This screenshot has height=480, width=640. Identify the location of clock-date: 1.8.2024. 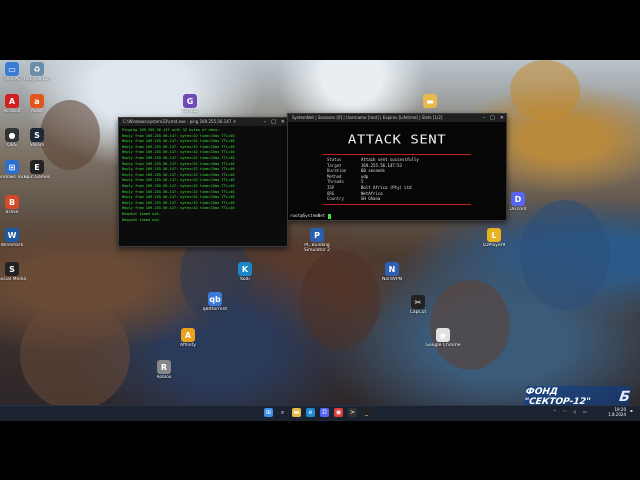
(617, 414).